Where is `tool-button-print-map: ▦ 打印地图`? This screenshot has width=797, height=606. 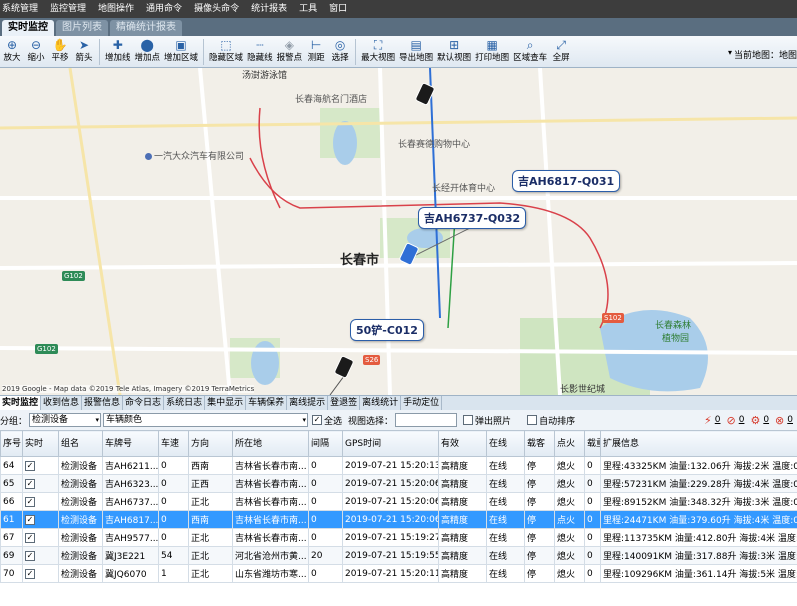
tool-button-print-map: ▦ 打印地图 is located at coordinates (492, 52).